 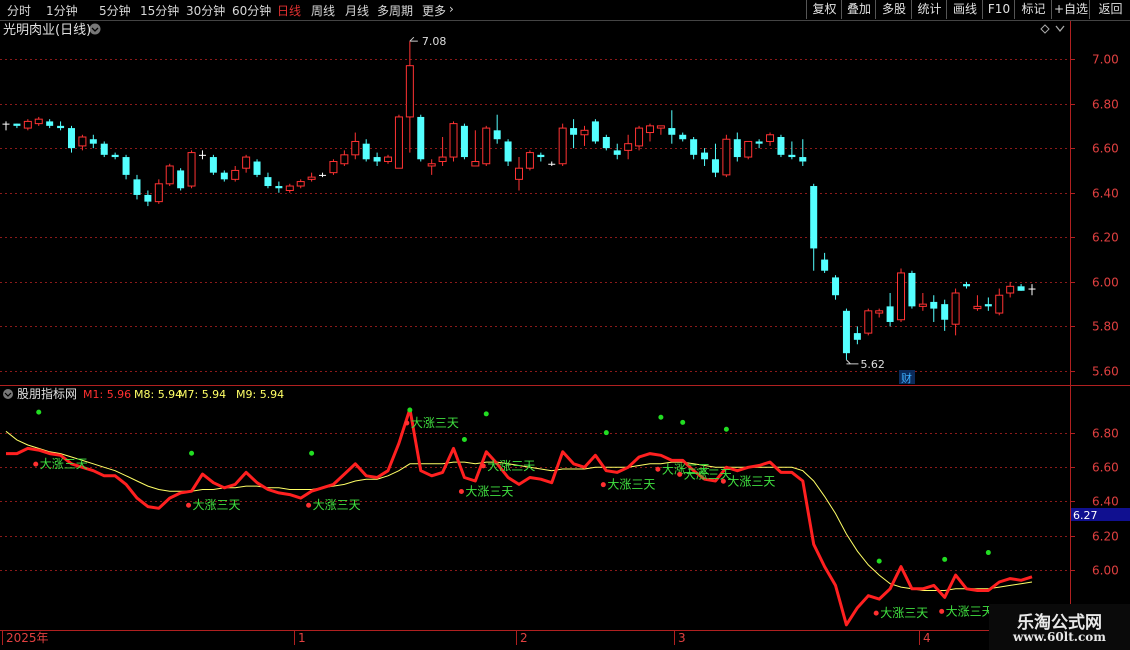 What do you see at coordinates (1105, 372) in the screenshot?
I see `main-yaxis-label: 5.60` at bounding box center [1105, 372].